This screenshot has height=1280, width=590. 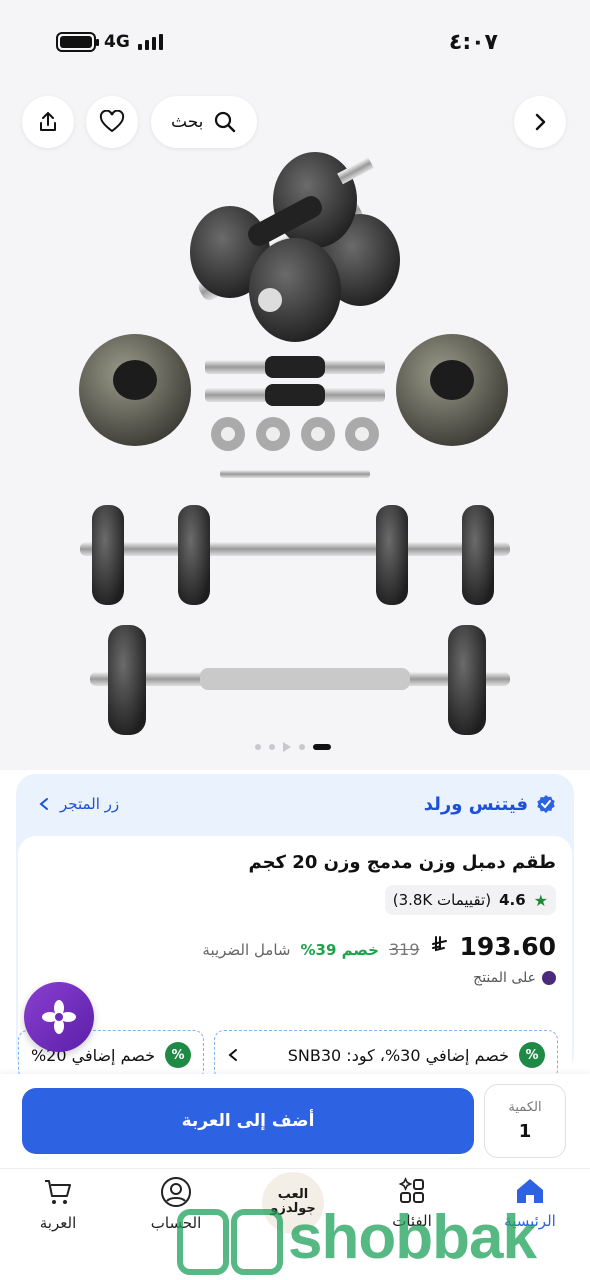 What do you see at coordinates (225, 122) in the screenshot?
I see `search-icon` at bounding box center [225, 122].